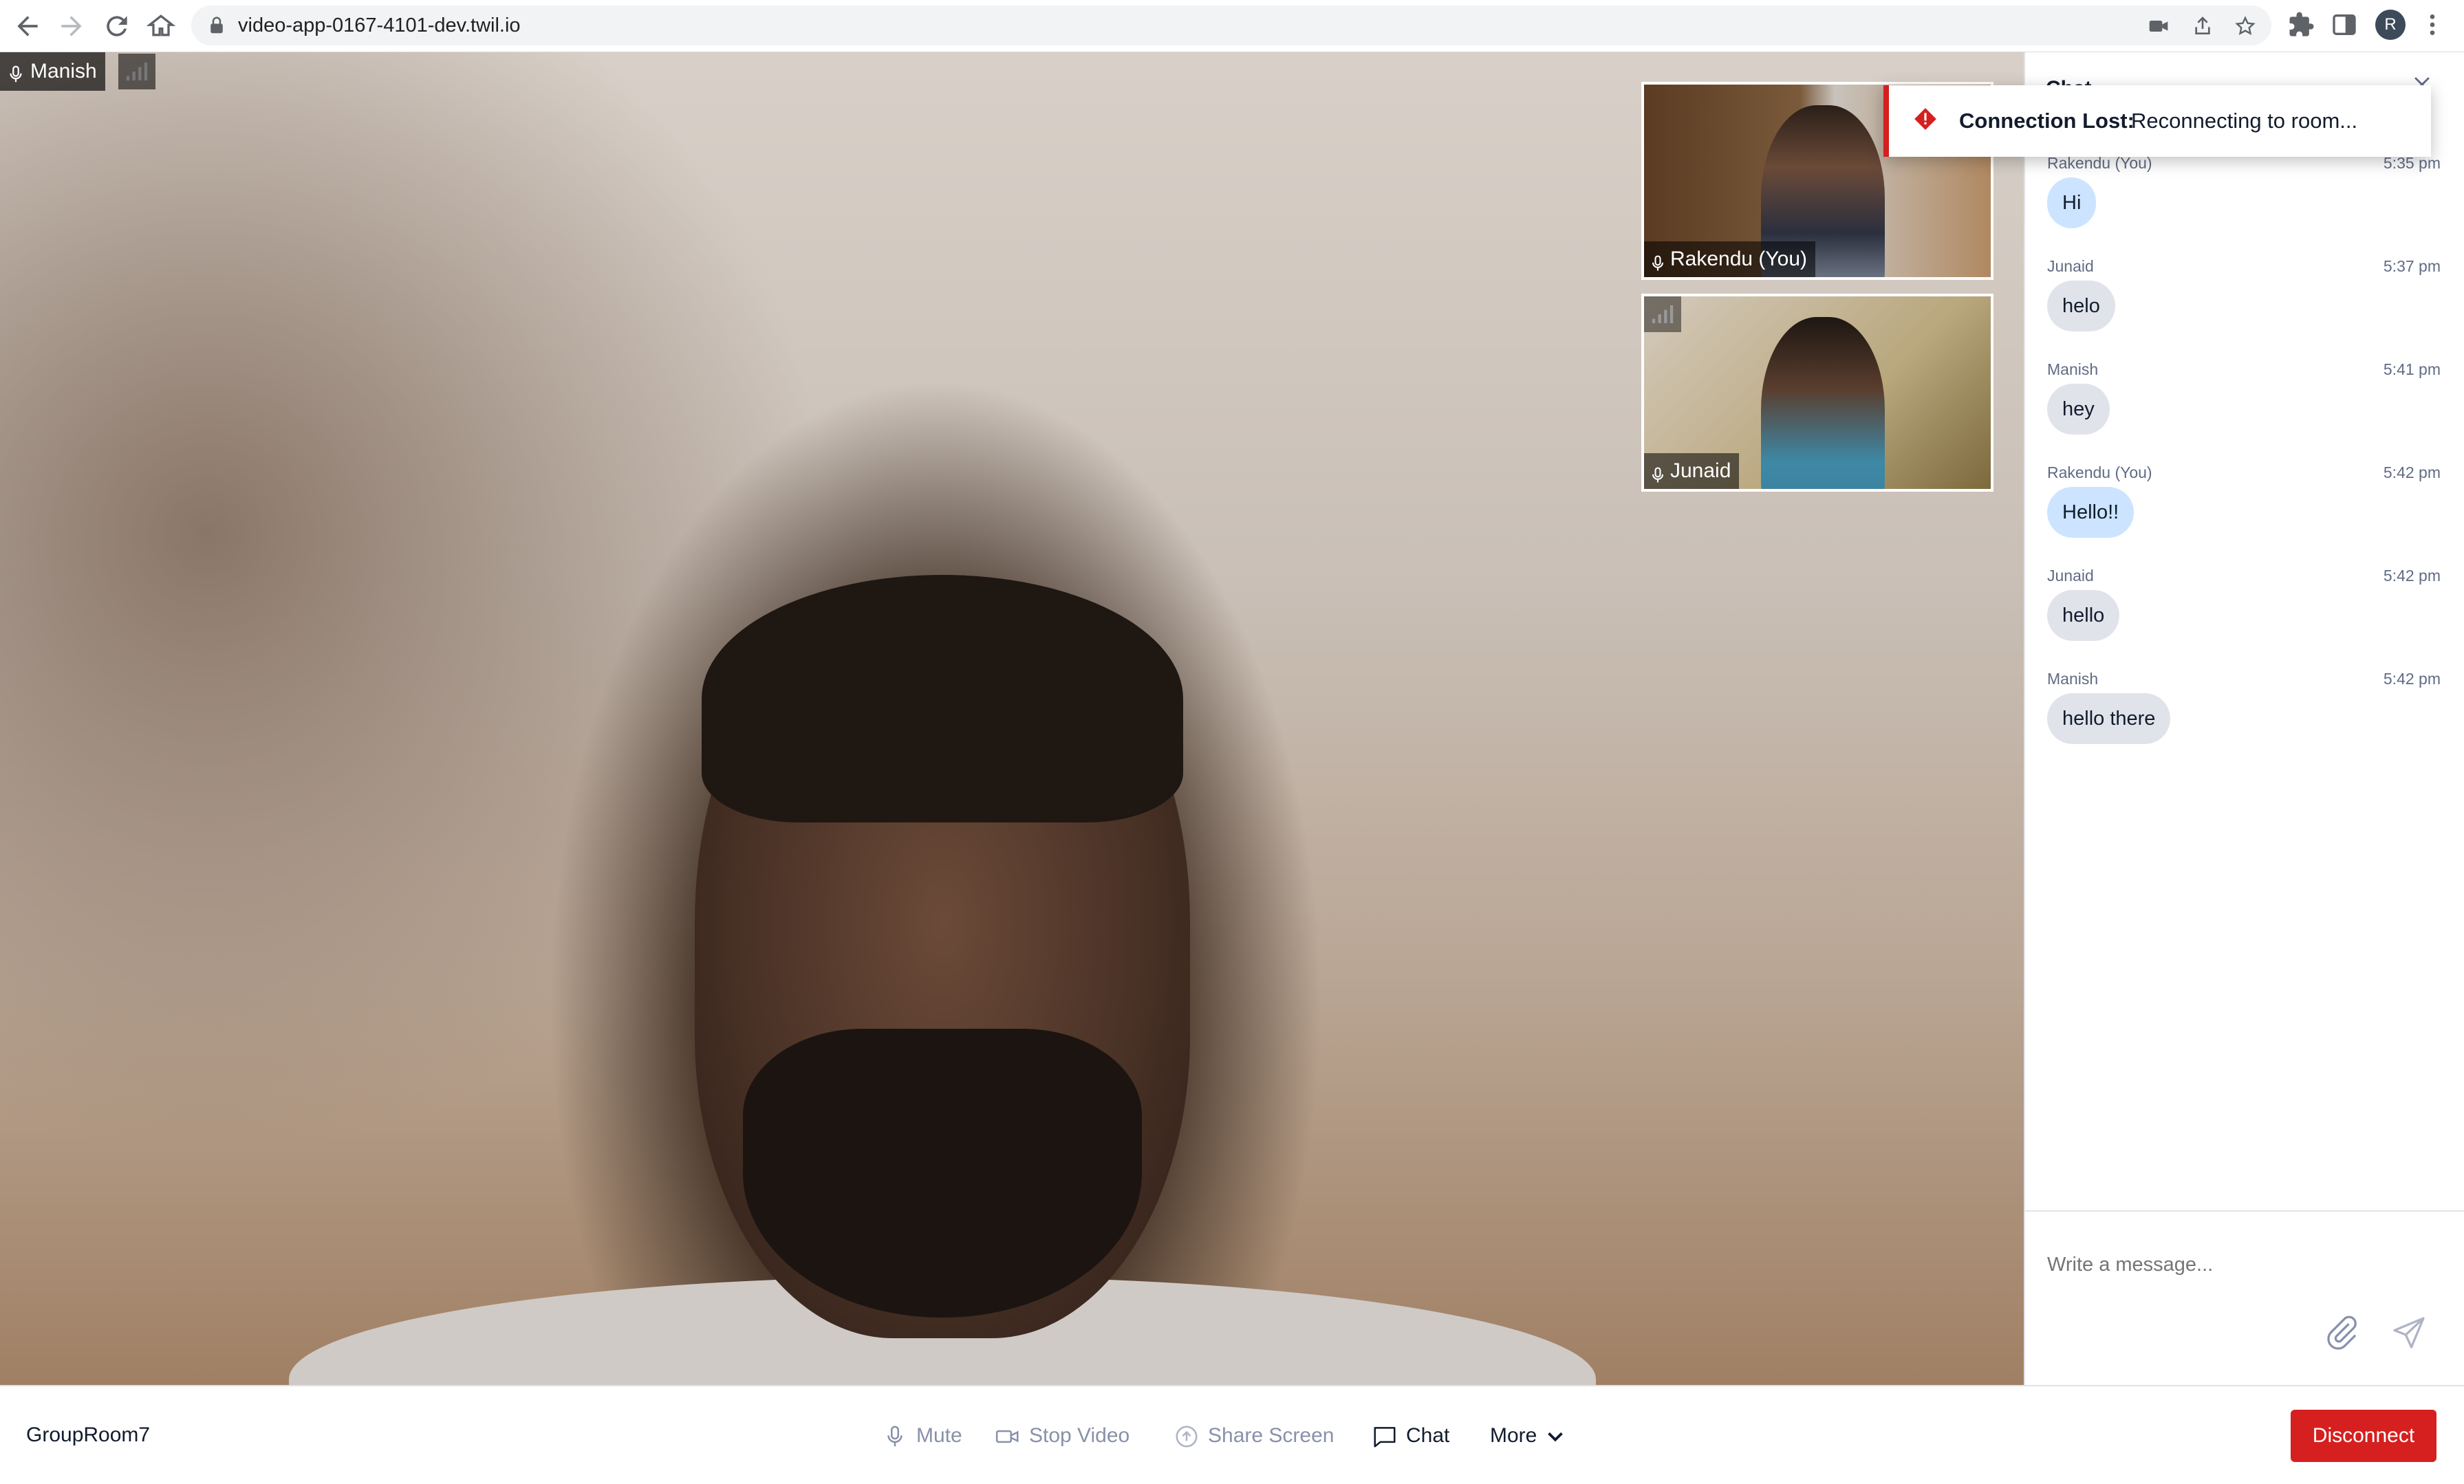 Image resolution: width=2464 pixels, height=1484 pixels. I want to click on message-bubble: hey, so click(2078, 410).